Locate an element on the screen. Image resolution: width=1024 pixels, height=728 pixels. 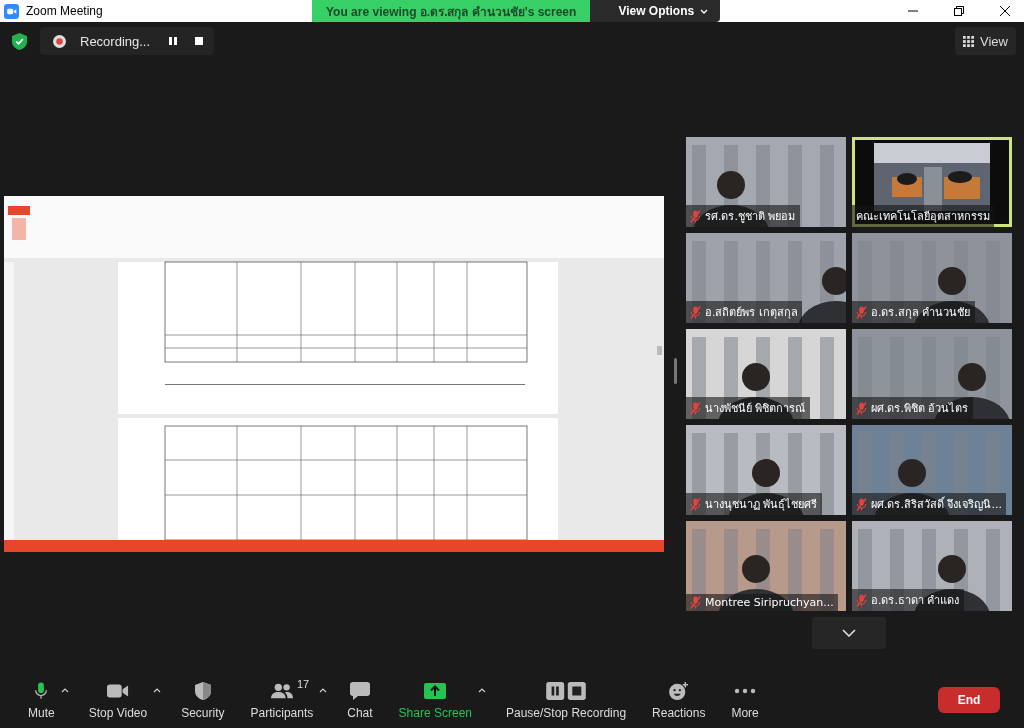
toolbar-button: Stop Video is located at coordinates (118, 700).